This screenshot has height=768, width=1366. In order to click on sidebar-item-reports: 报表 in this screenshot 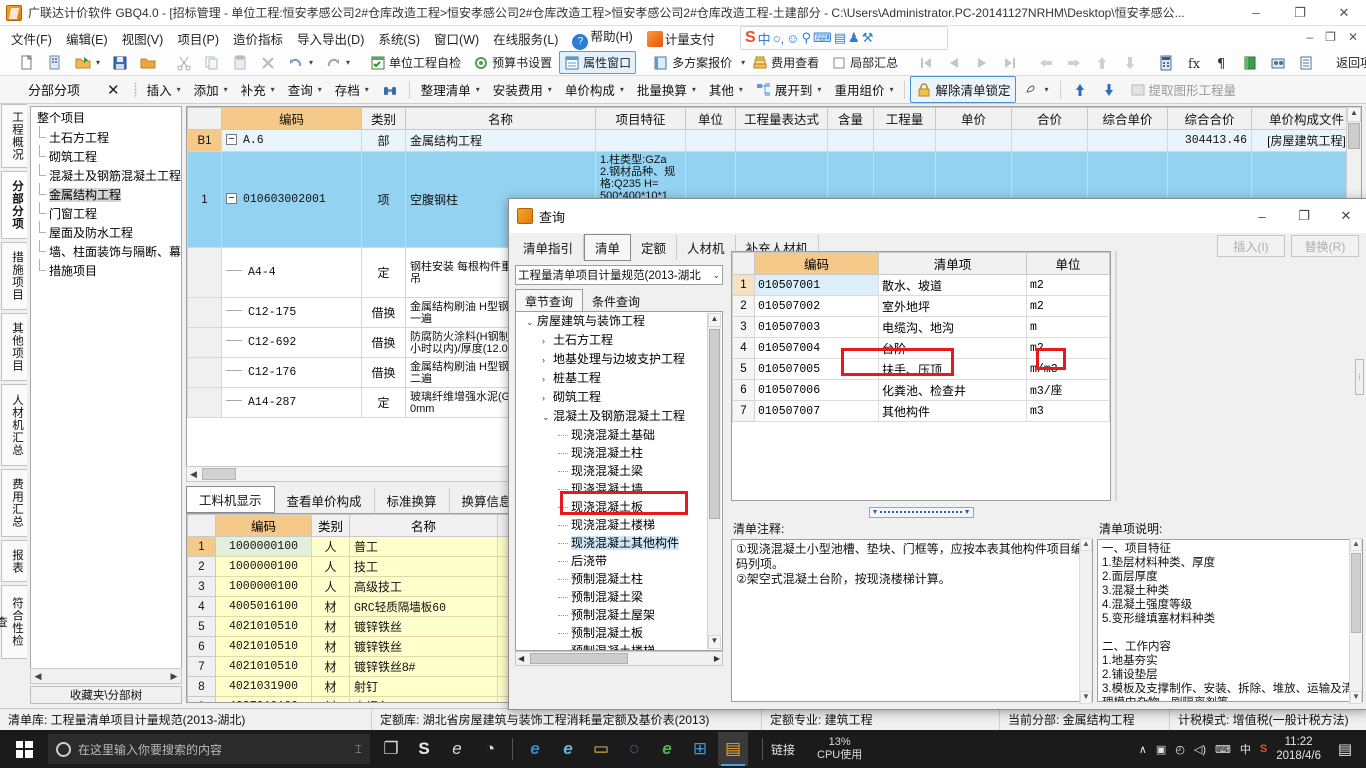, I will do `click(14, 561)`.